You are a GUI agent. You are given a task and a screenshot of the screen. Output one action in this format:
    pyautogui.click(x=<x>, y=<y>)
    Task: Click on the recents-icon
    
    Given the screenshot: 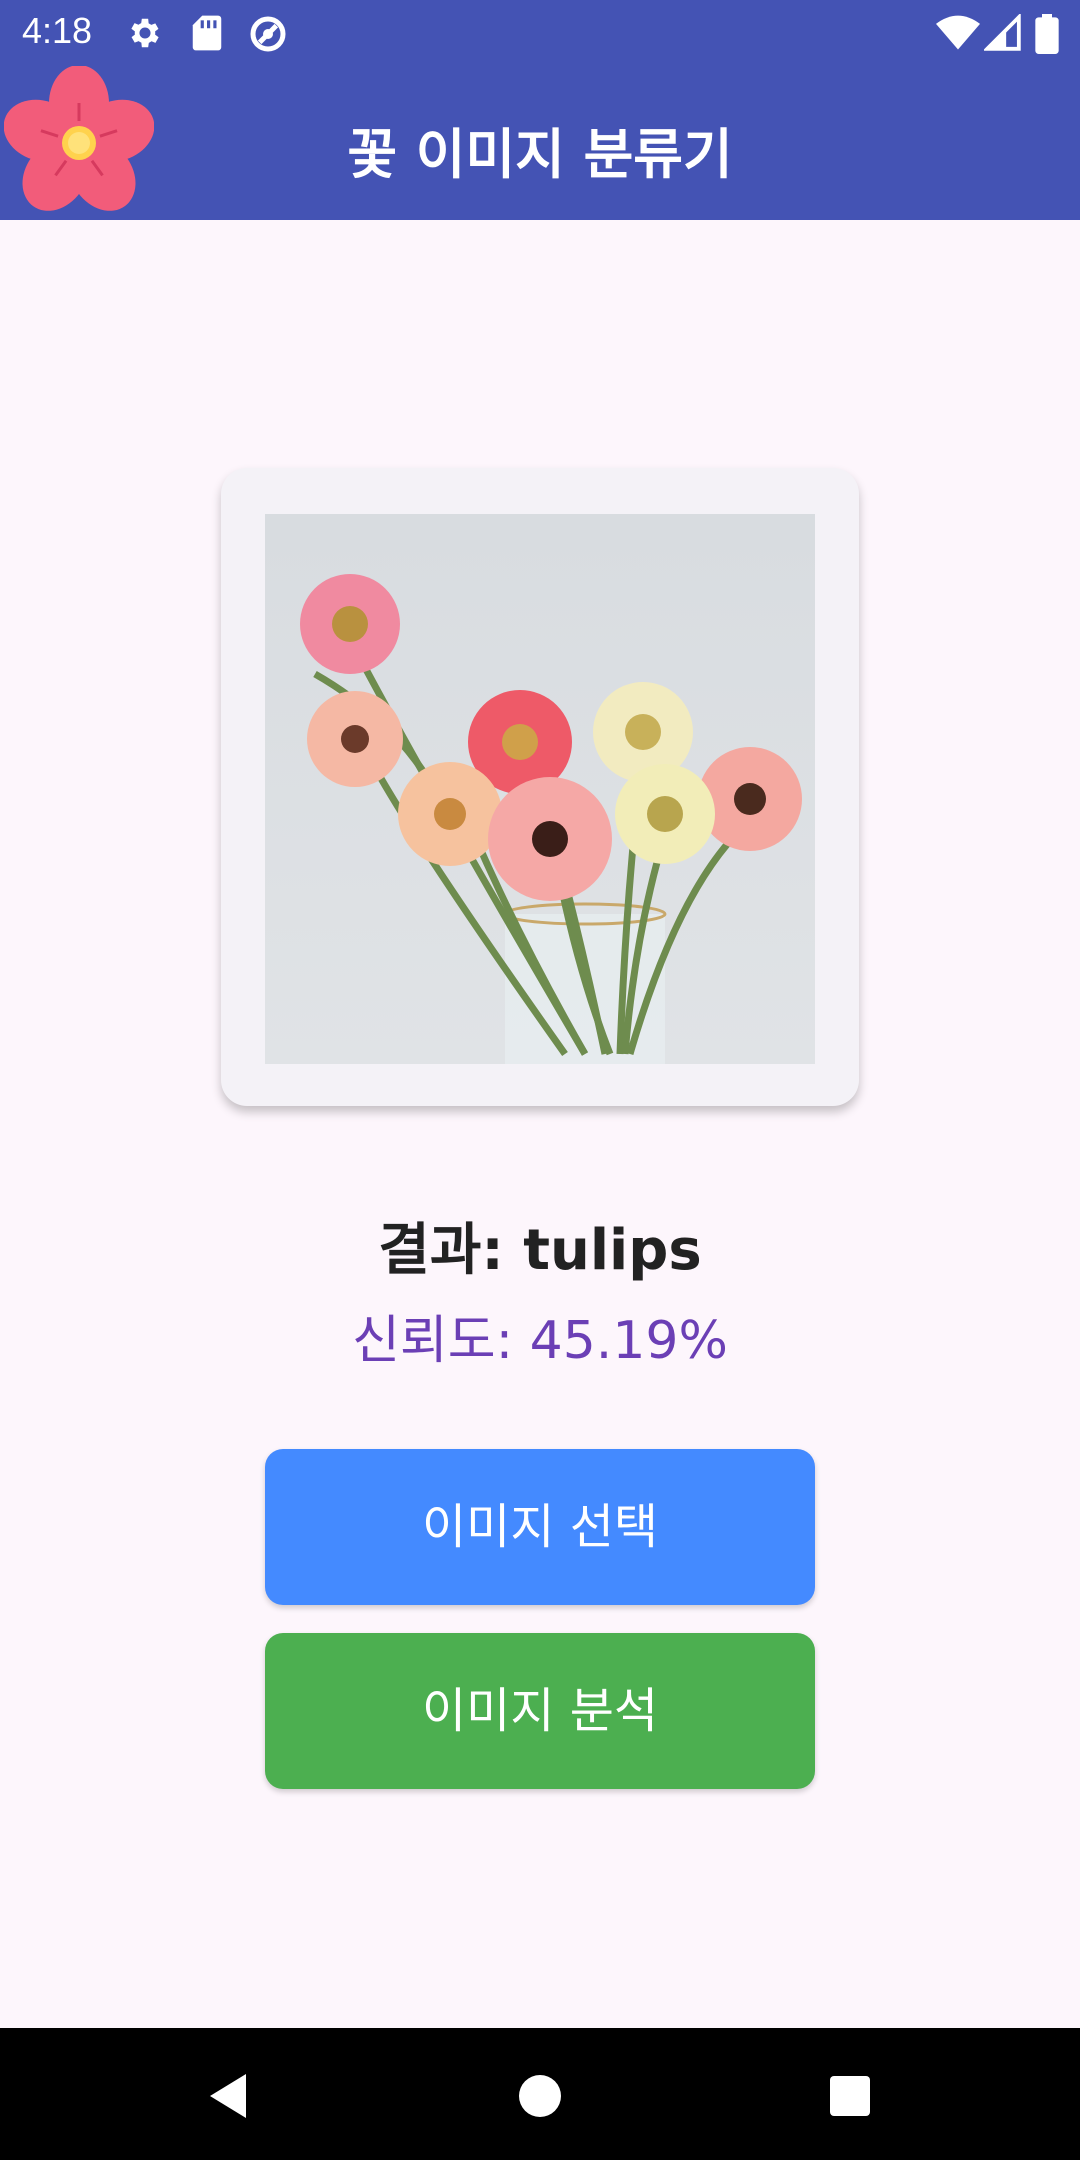 What is the action you would take?
    pyautogui.click(x=850, y=2096)
    